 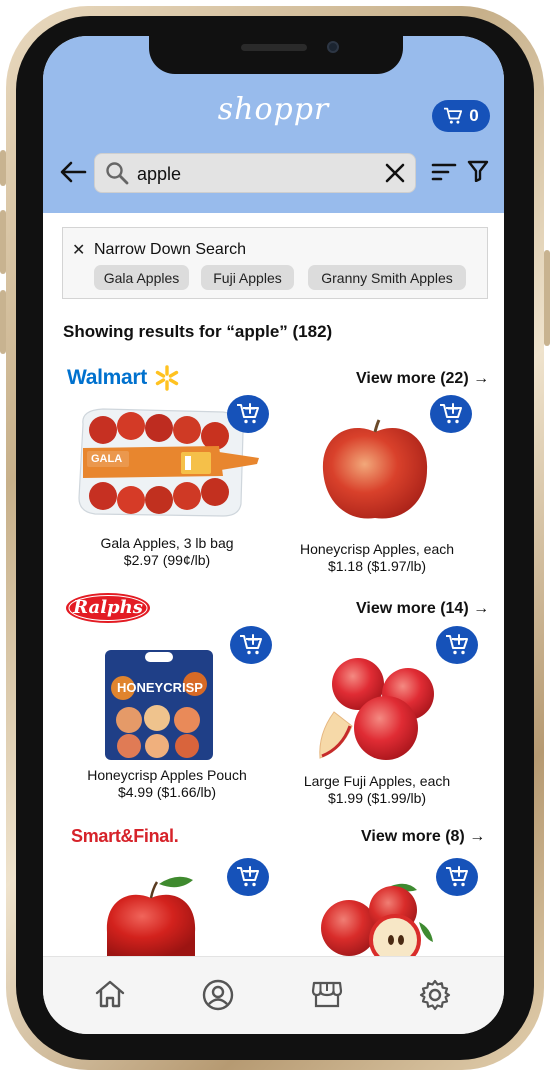 What do you see at coordinates (422, 379) in the screenshot?
I see `view-more-walmart: View more (22) →` at bounding box center [422, 379].